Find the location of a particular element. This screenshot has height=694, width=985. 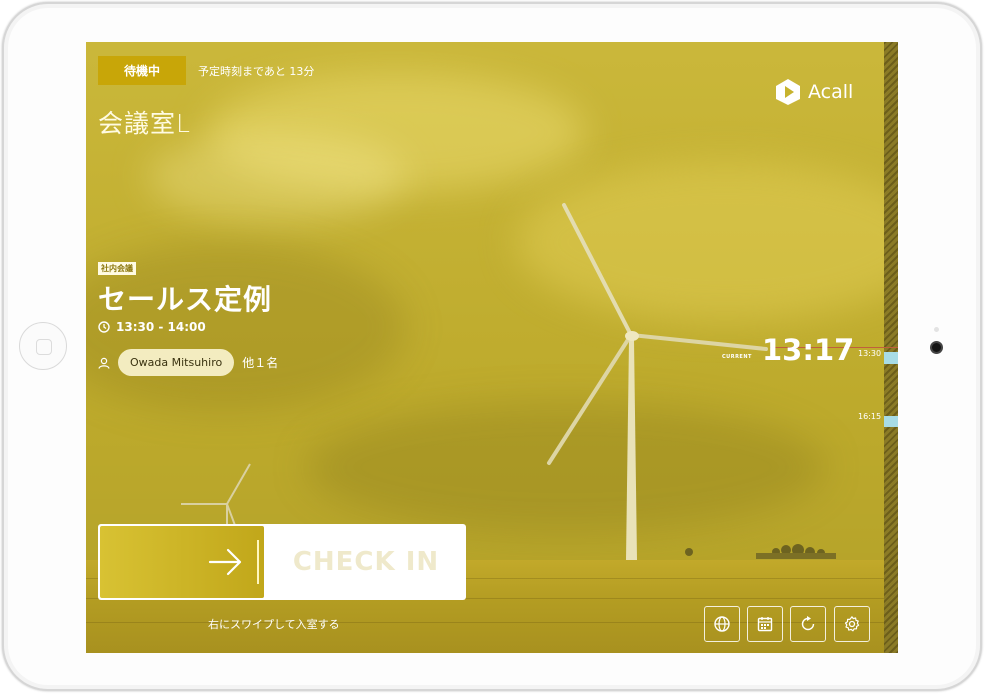

check-in-slider-handle is located at coordinates (182, 562).